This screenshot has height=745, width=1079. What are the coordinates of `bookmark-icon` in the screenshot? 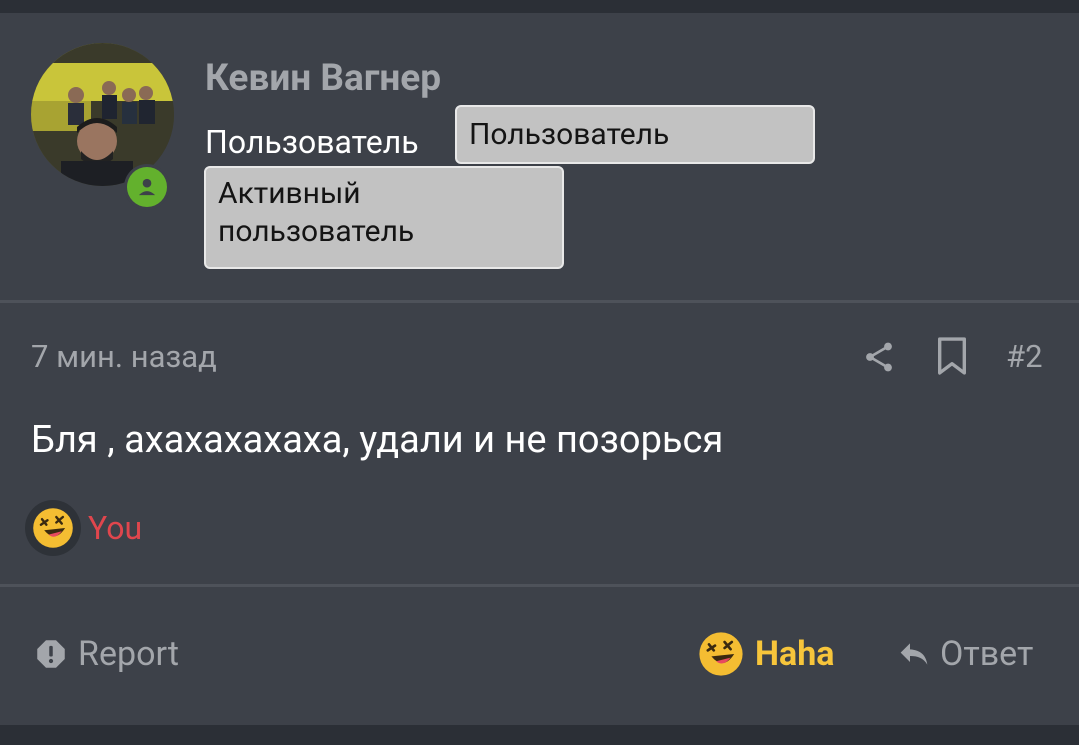 It's located at (952, 356).